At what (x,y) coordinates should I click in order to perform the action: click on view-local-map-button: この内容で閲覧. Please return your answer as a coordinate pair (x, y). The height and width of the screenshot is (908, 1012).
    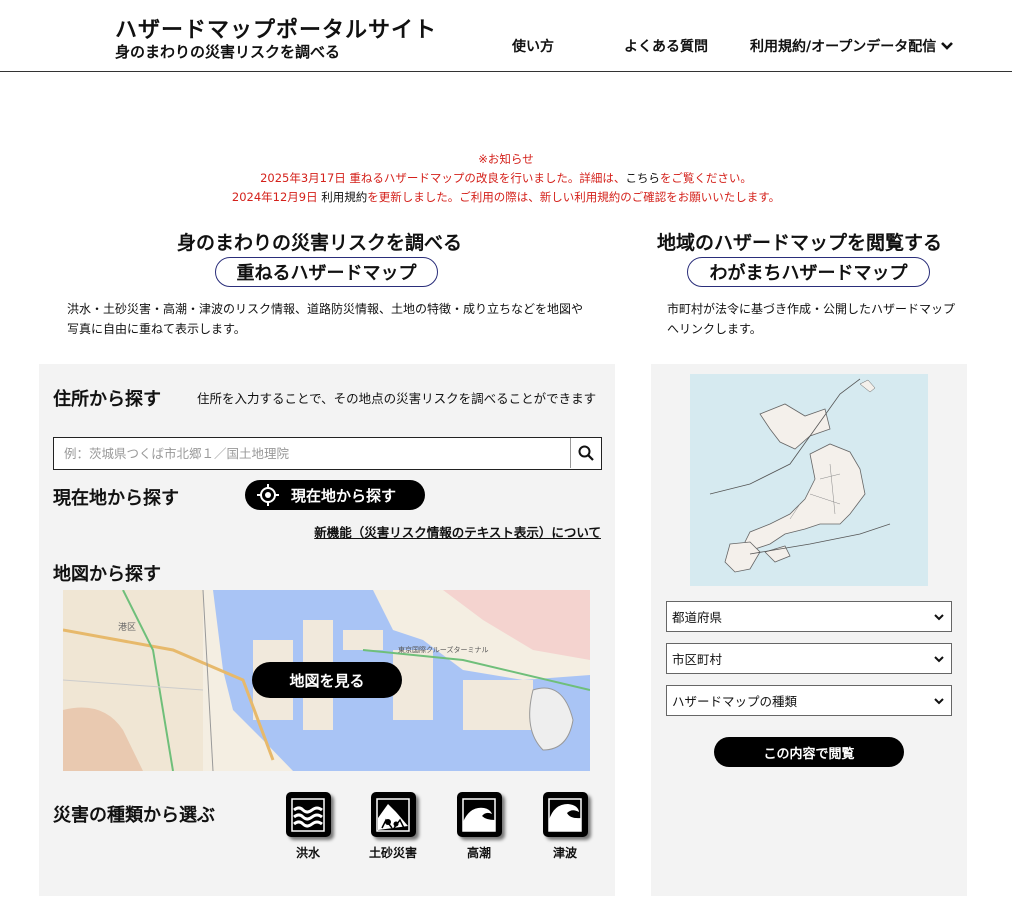
    Looking at the image, I should click on (809, 752).